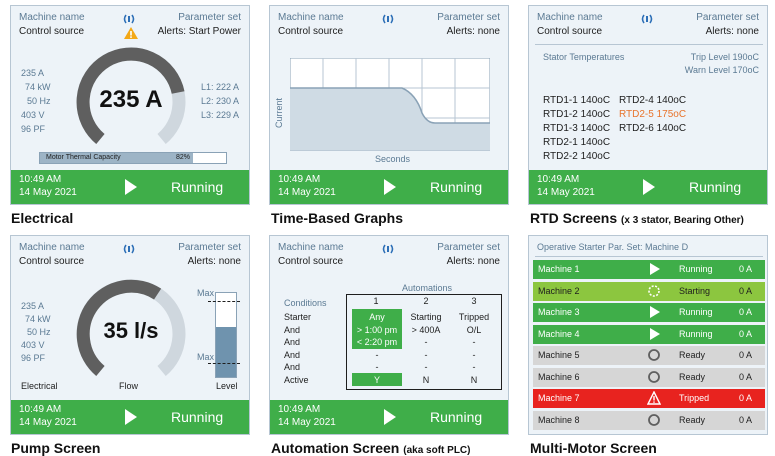  Describe the element at coordinates (296, 379) in the screenshot. I see `condition-active: Active` at that location.